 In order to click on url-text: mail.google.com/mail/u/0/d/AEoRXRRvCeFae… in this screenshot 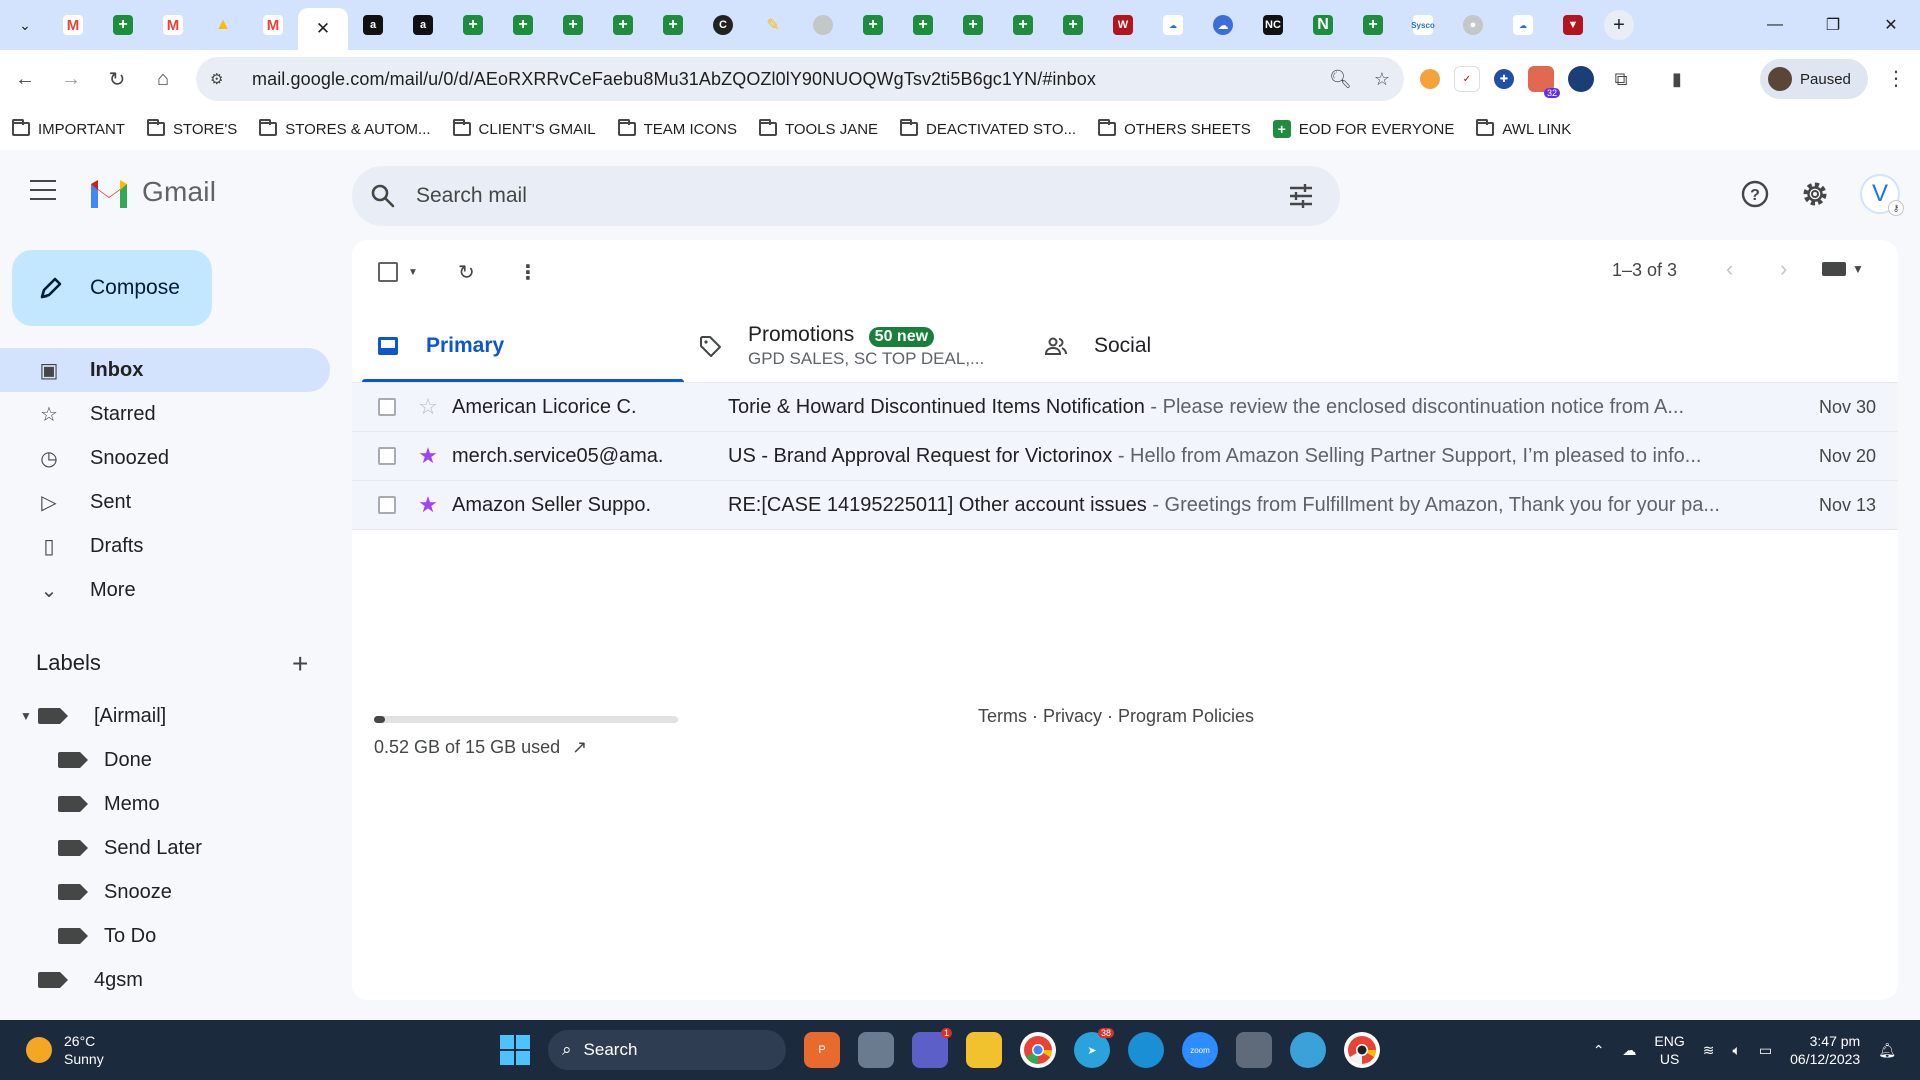, I will do `click(674, 79)`.